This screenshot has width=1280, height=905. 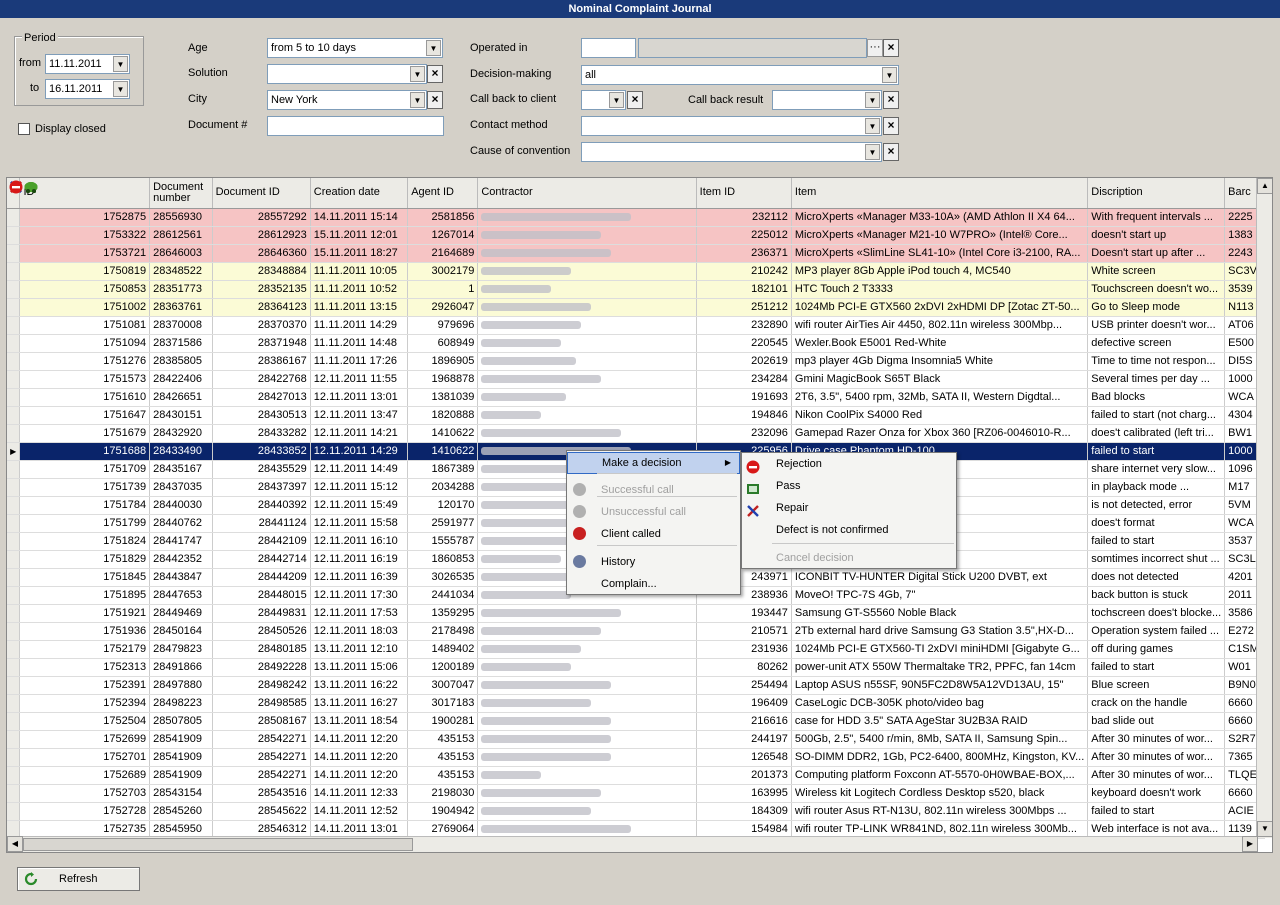 What do you see at coordinates (1156, 307) in the screenshot?
I see `cell-description: Go to Sleep mode` at bounding box center [1156, 307].